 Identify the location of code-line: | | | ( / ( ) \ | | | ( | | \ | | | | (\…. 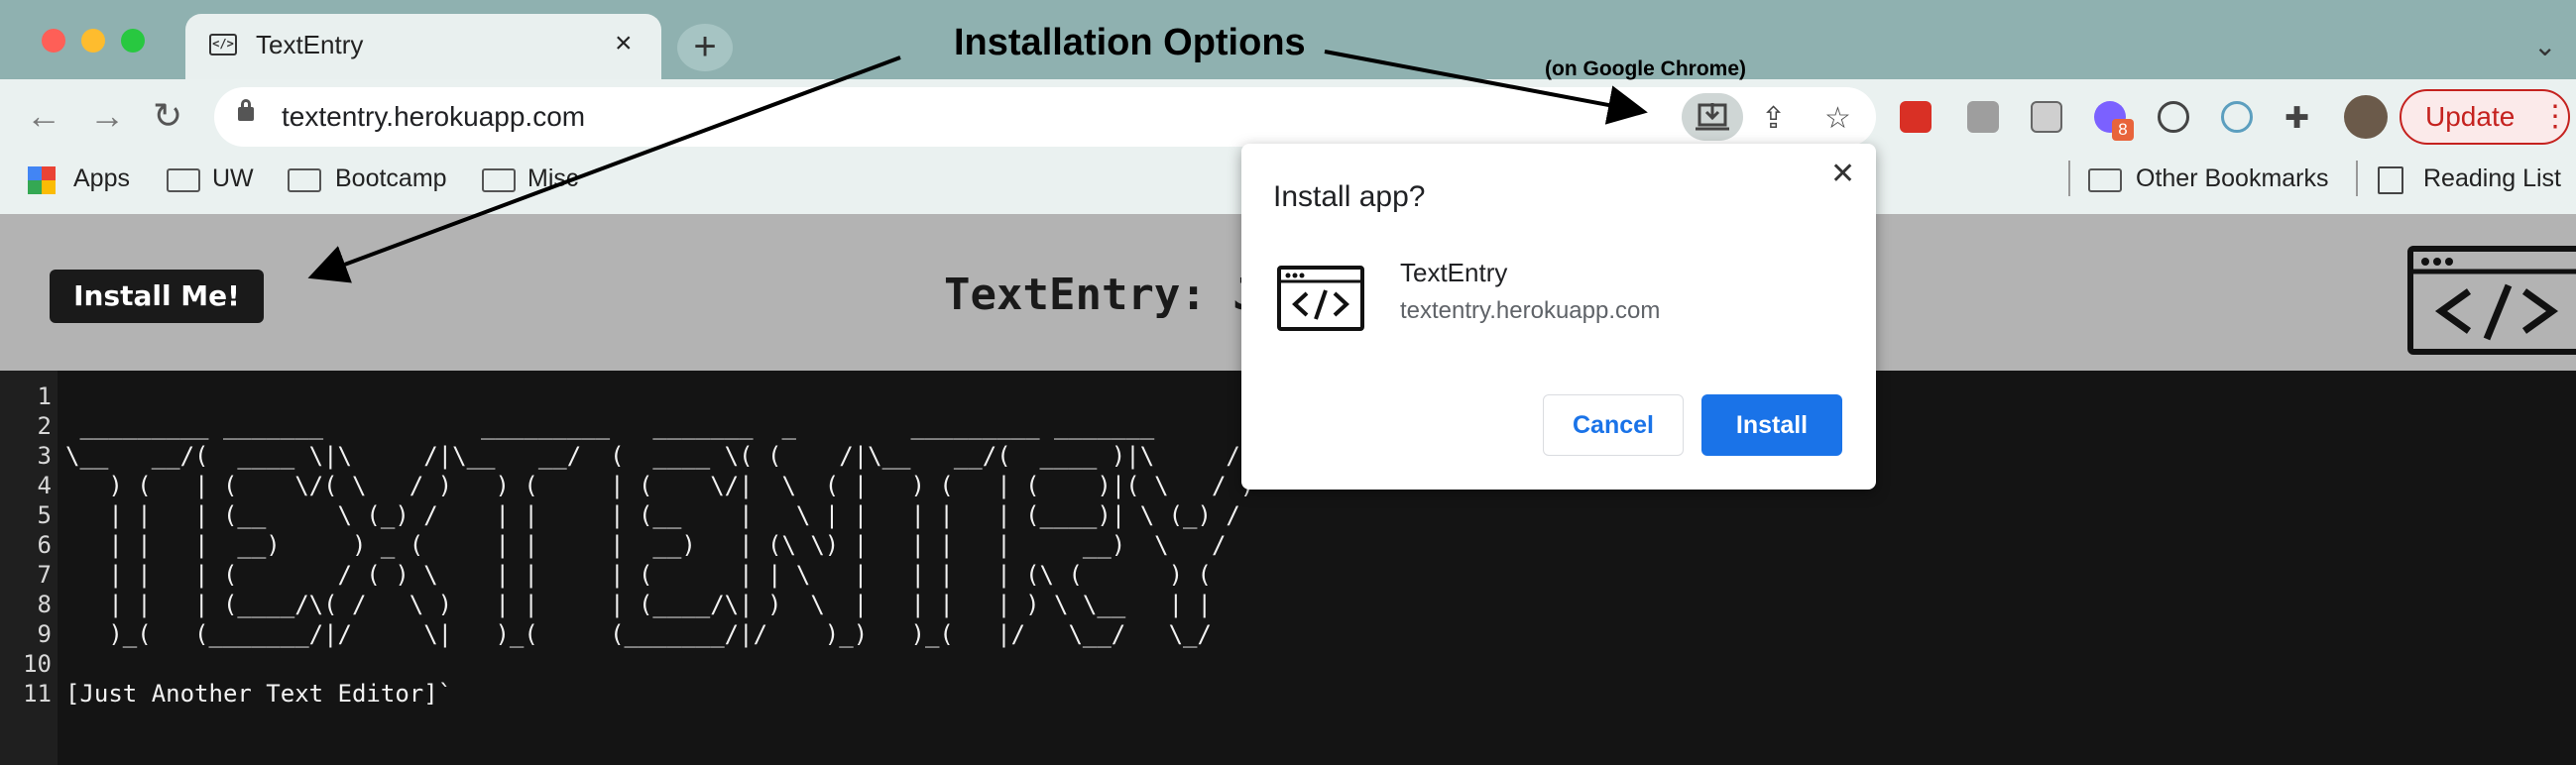
(659, 575).